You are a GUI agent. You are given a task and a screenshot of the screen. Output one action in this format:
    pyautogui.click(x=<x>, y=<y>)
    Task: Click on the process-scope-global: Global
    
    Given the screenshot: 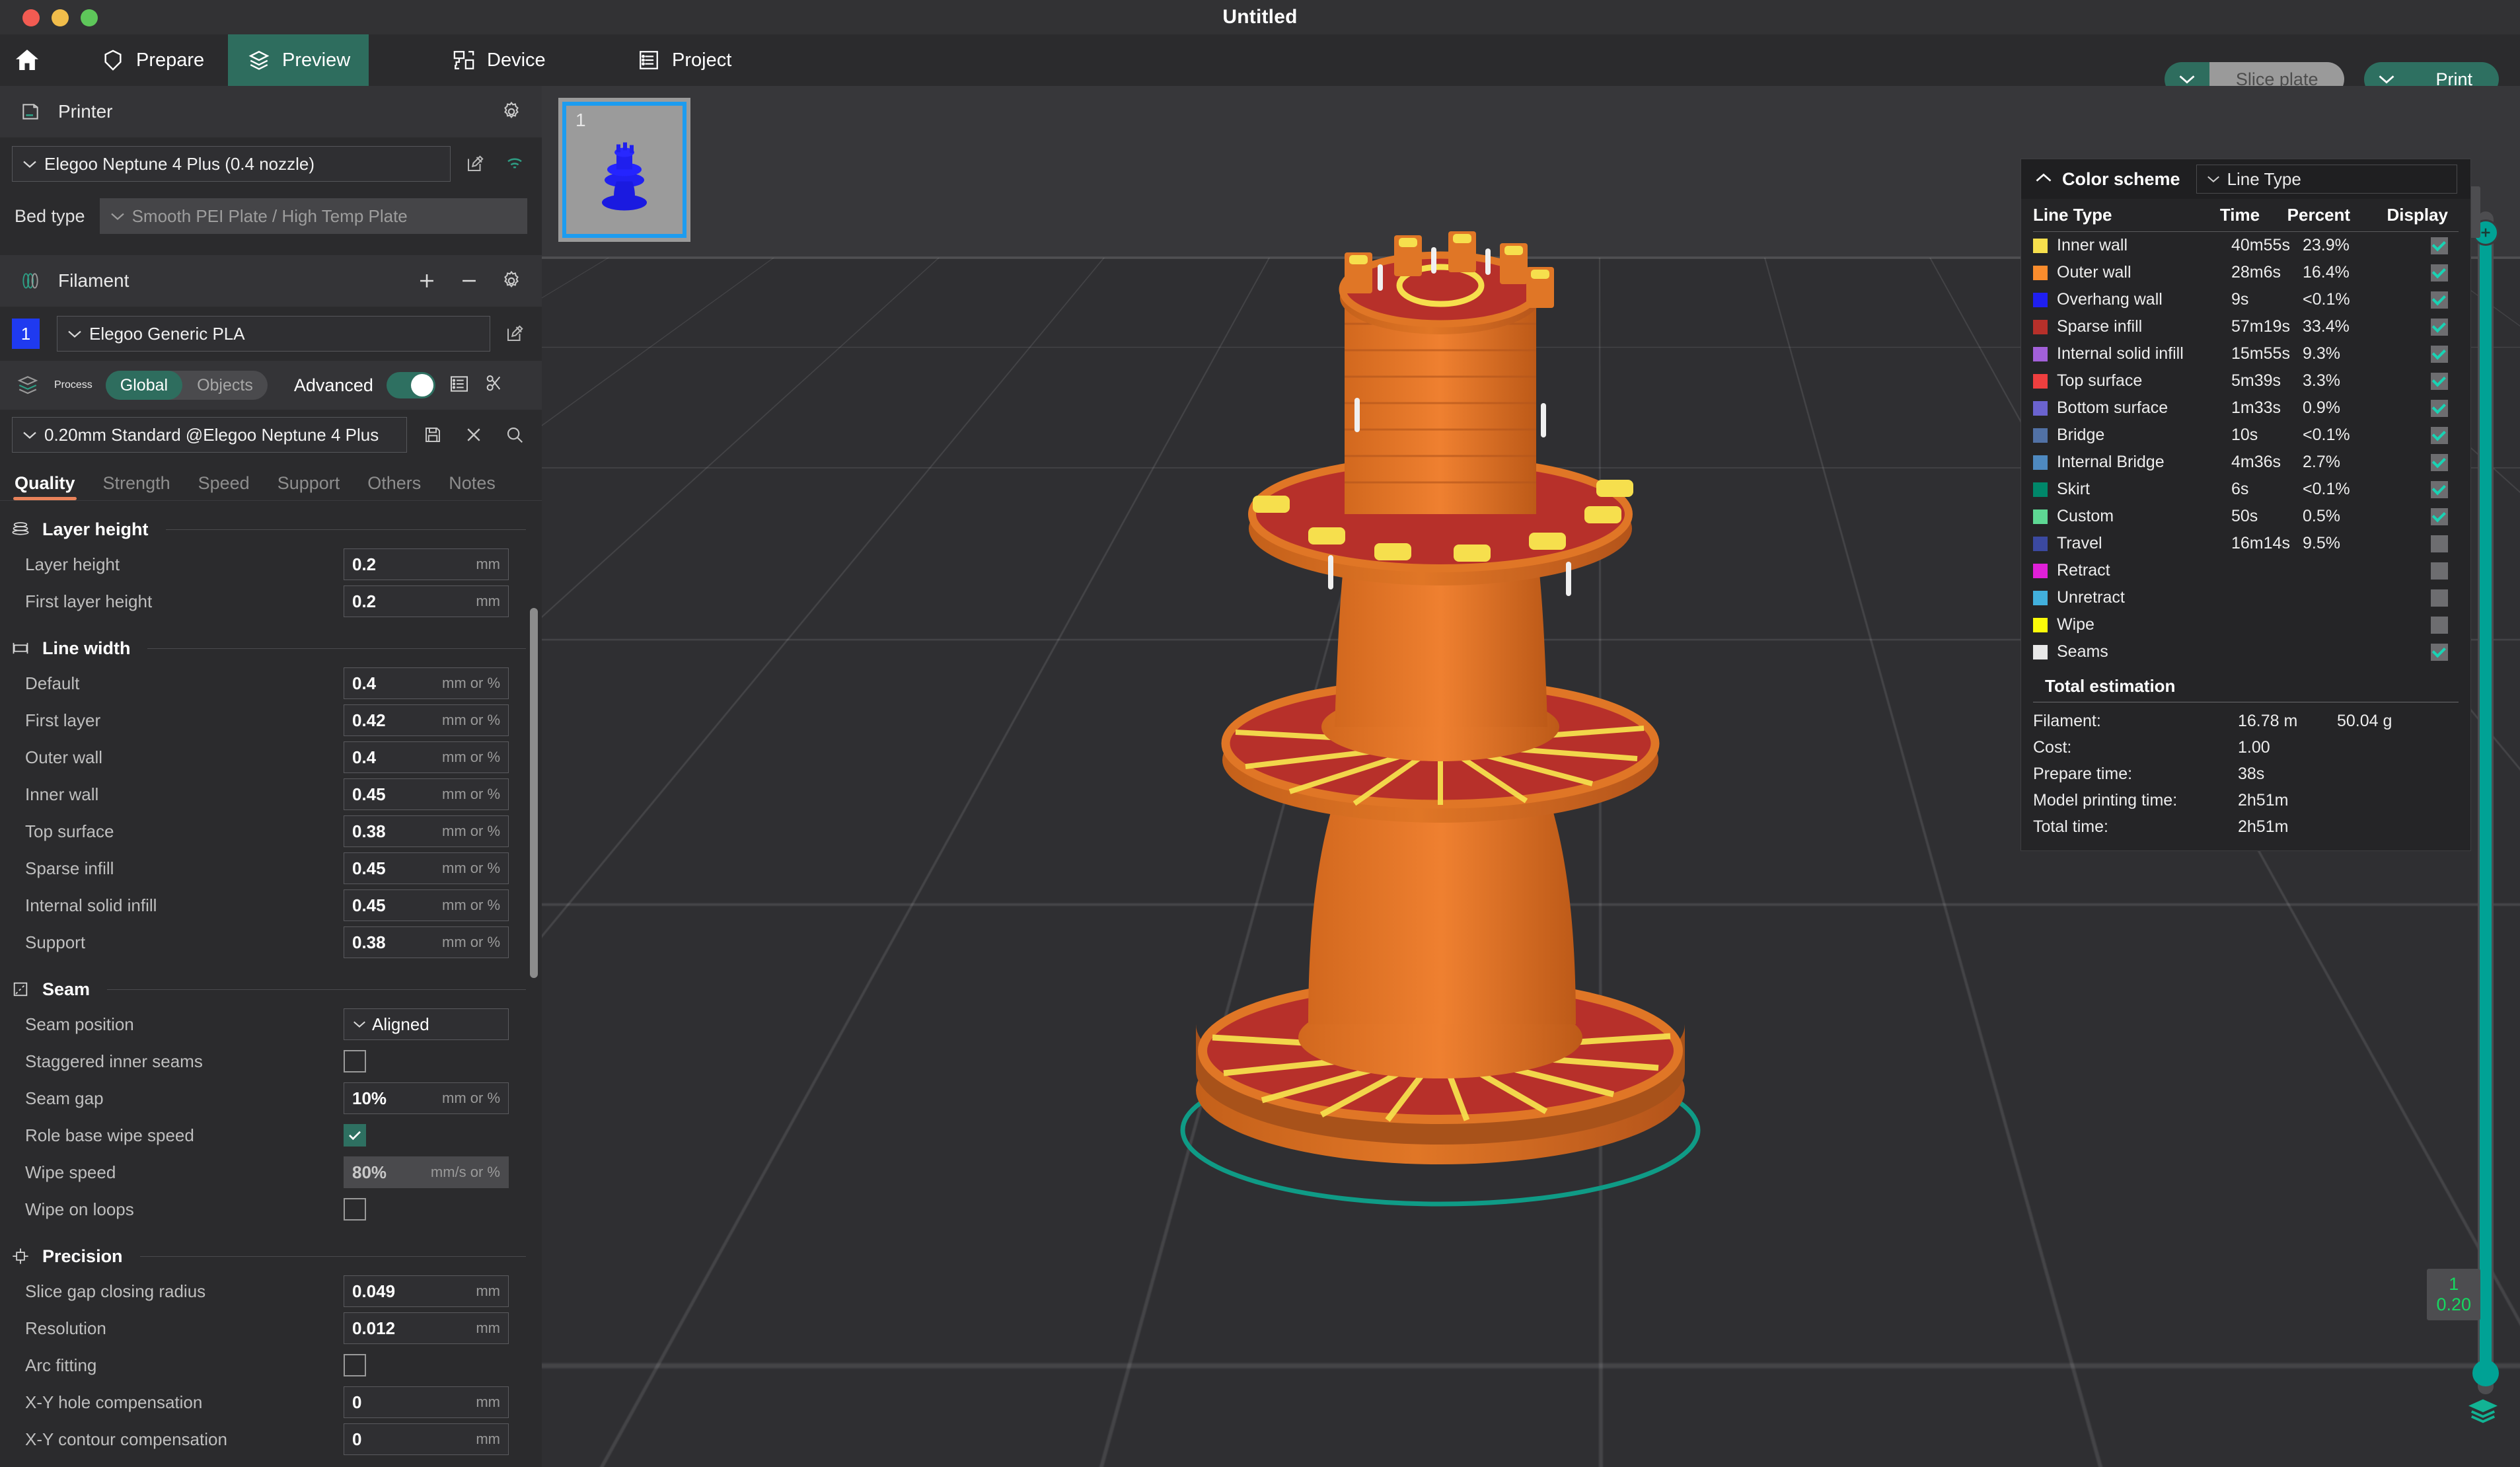 What is the action you would take?
    pyautogui.click(x=144, y=385)
    